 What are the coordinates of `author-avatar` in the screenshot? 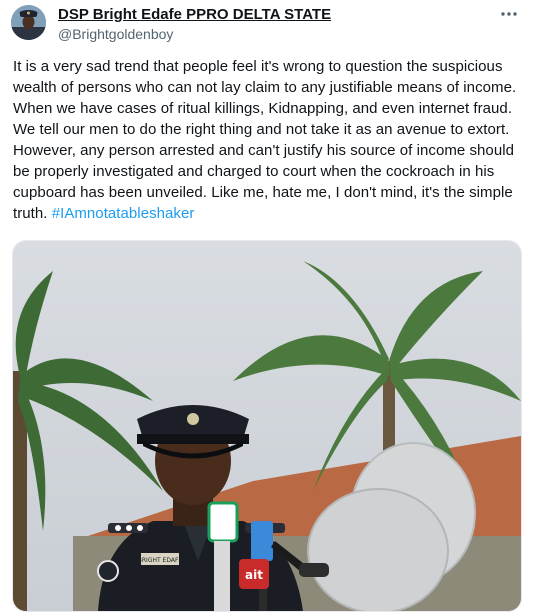 It's located at (28, 22).